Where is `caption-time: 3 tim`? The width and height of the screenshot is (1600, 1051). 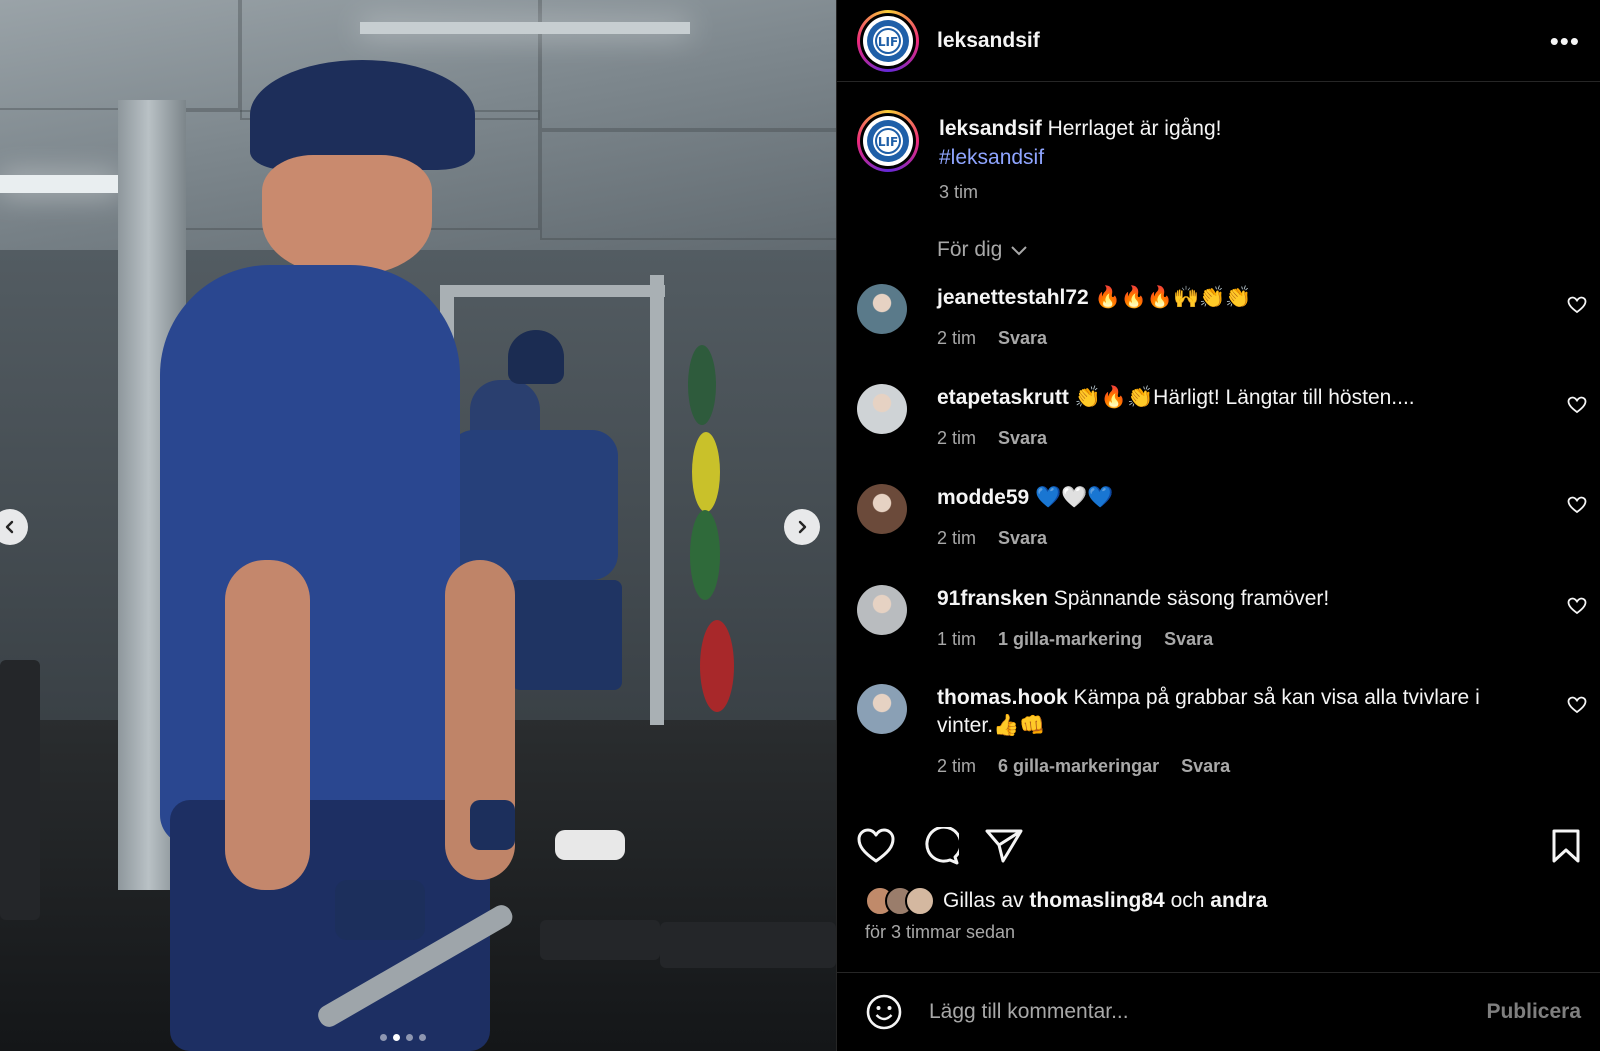
caption-time: 3 tim is located at coordinates (959, 192).